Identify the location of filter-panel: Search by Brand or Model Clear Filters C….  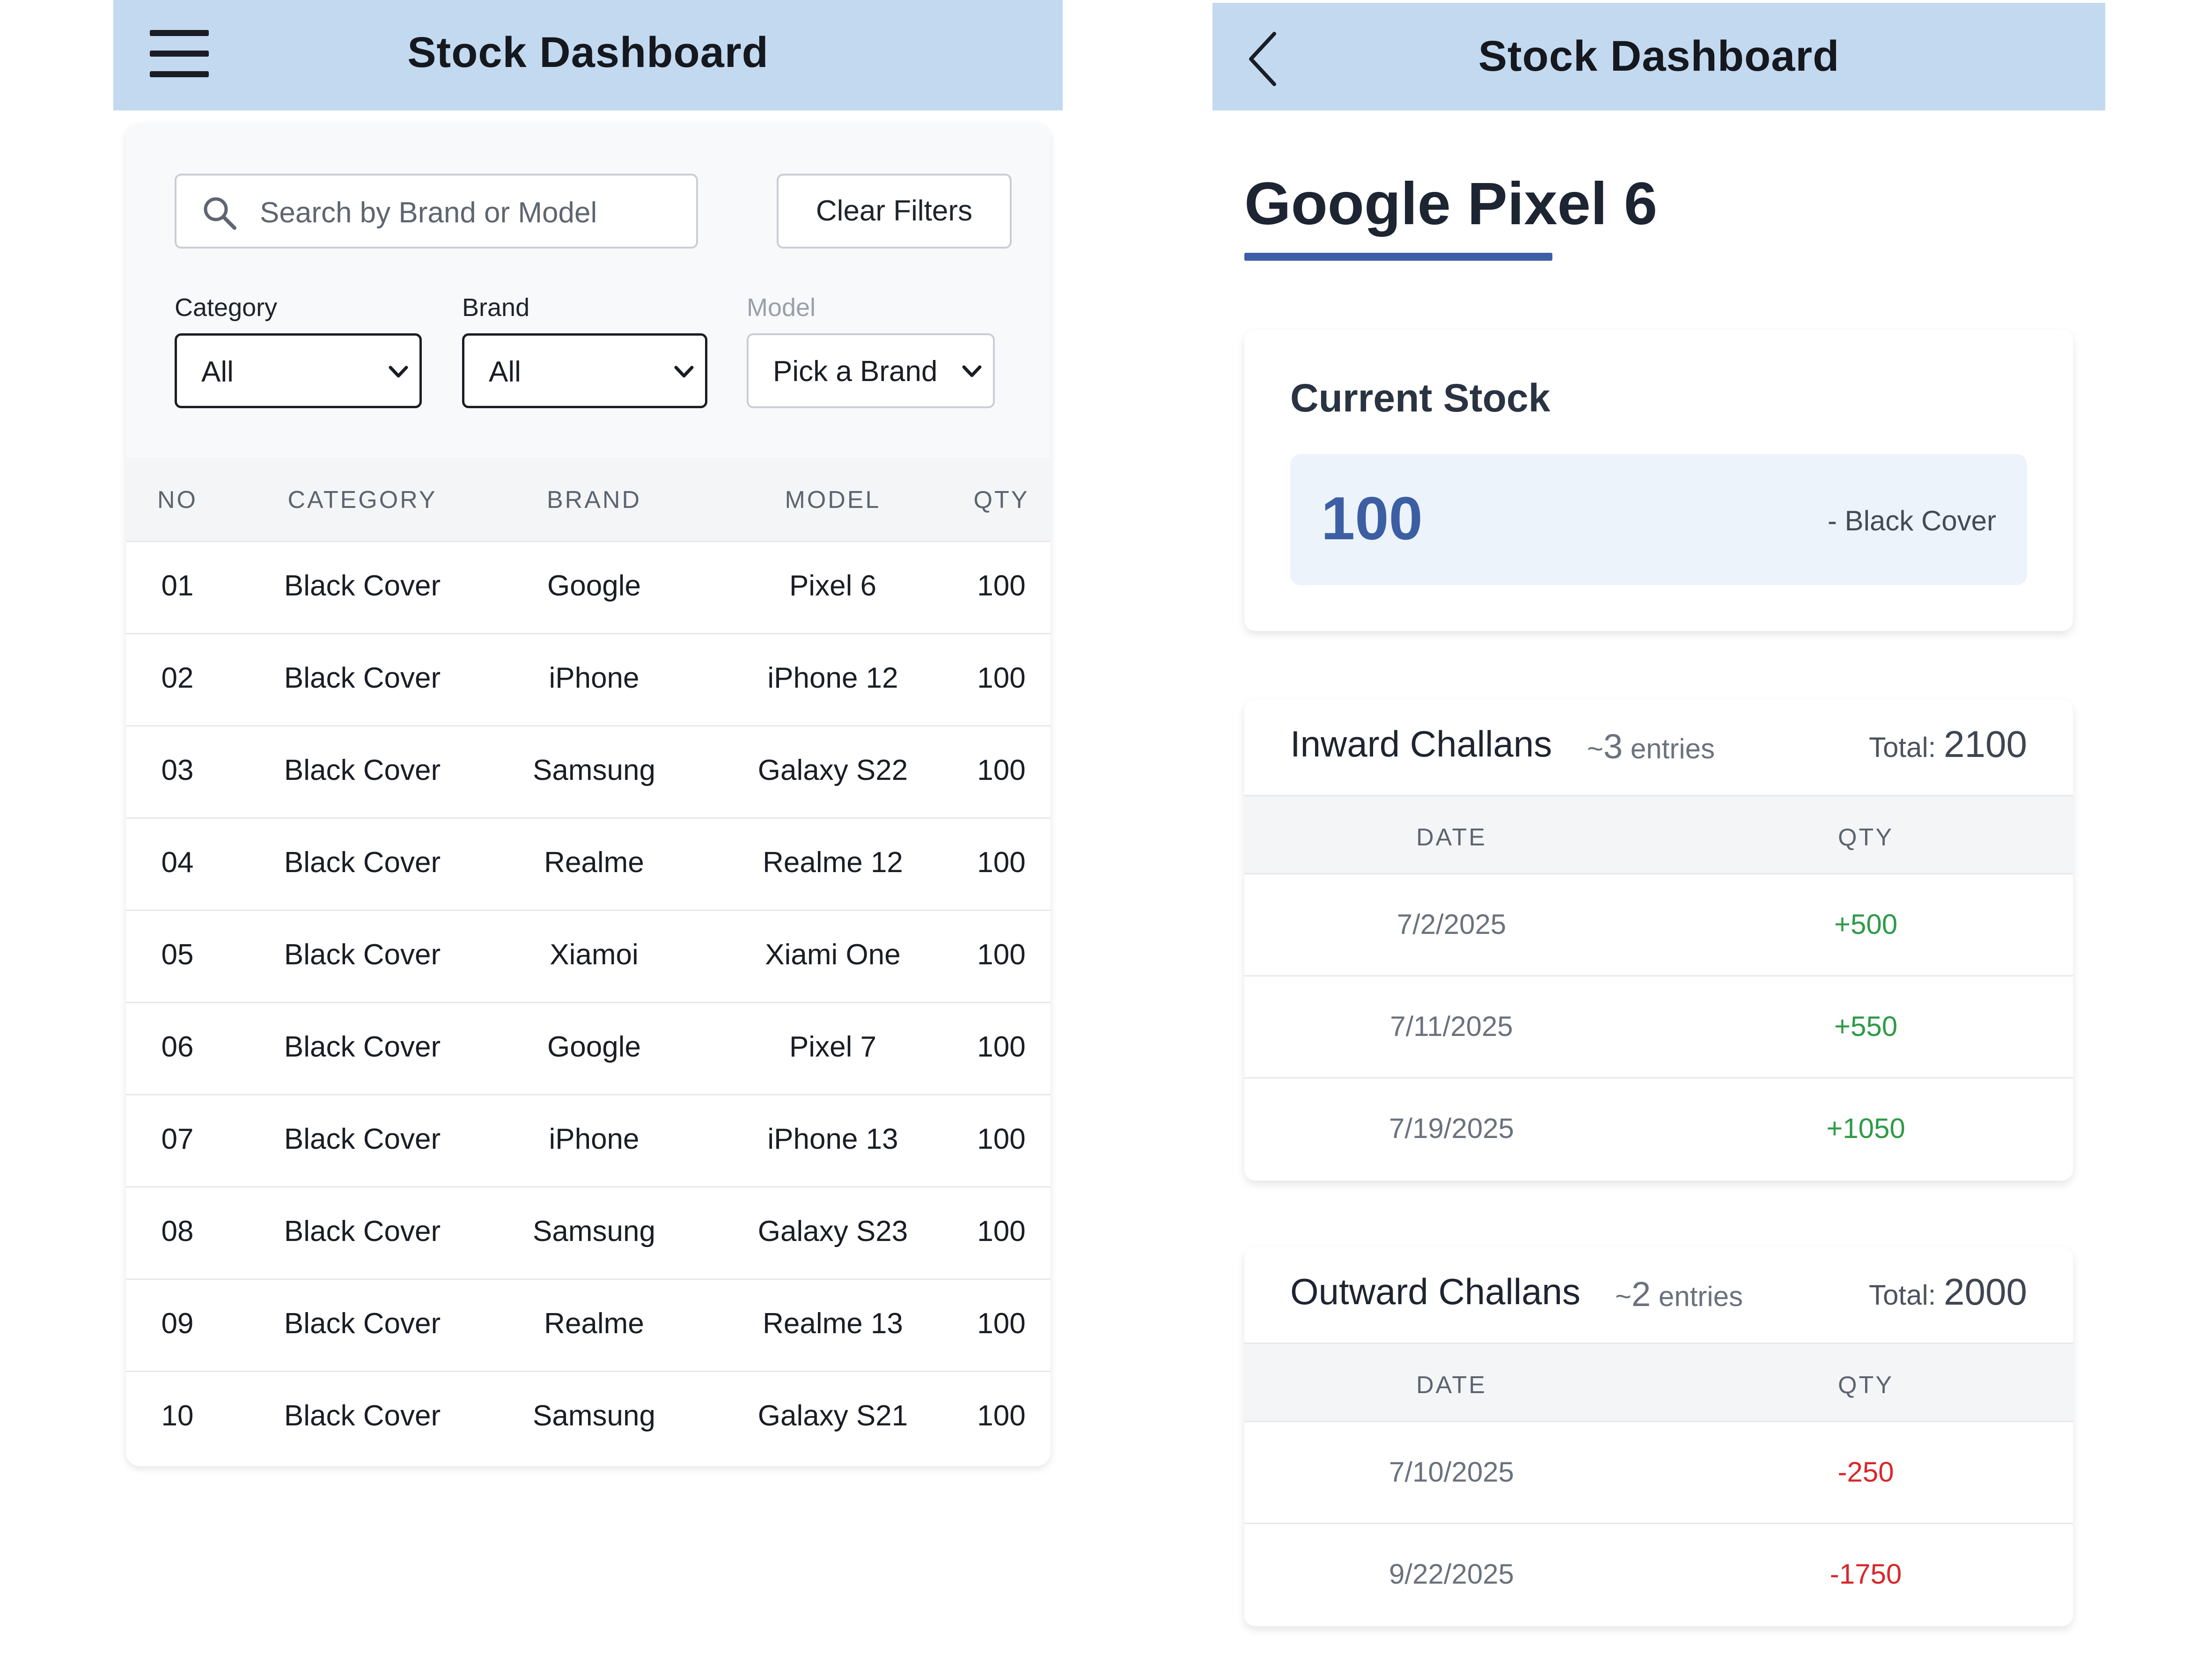
(588, 291).